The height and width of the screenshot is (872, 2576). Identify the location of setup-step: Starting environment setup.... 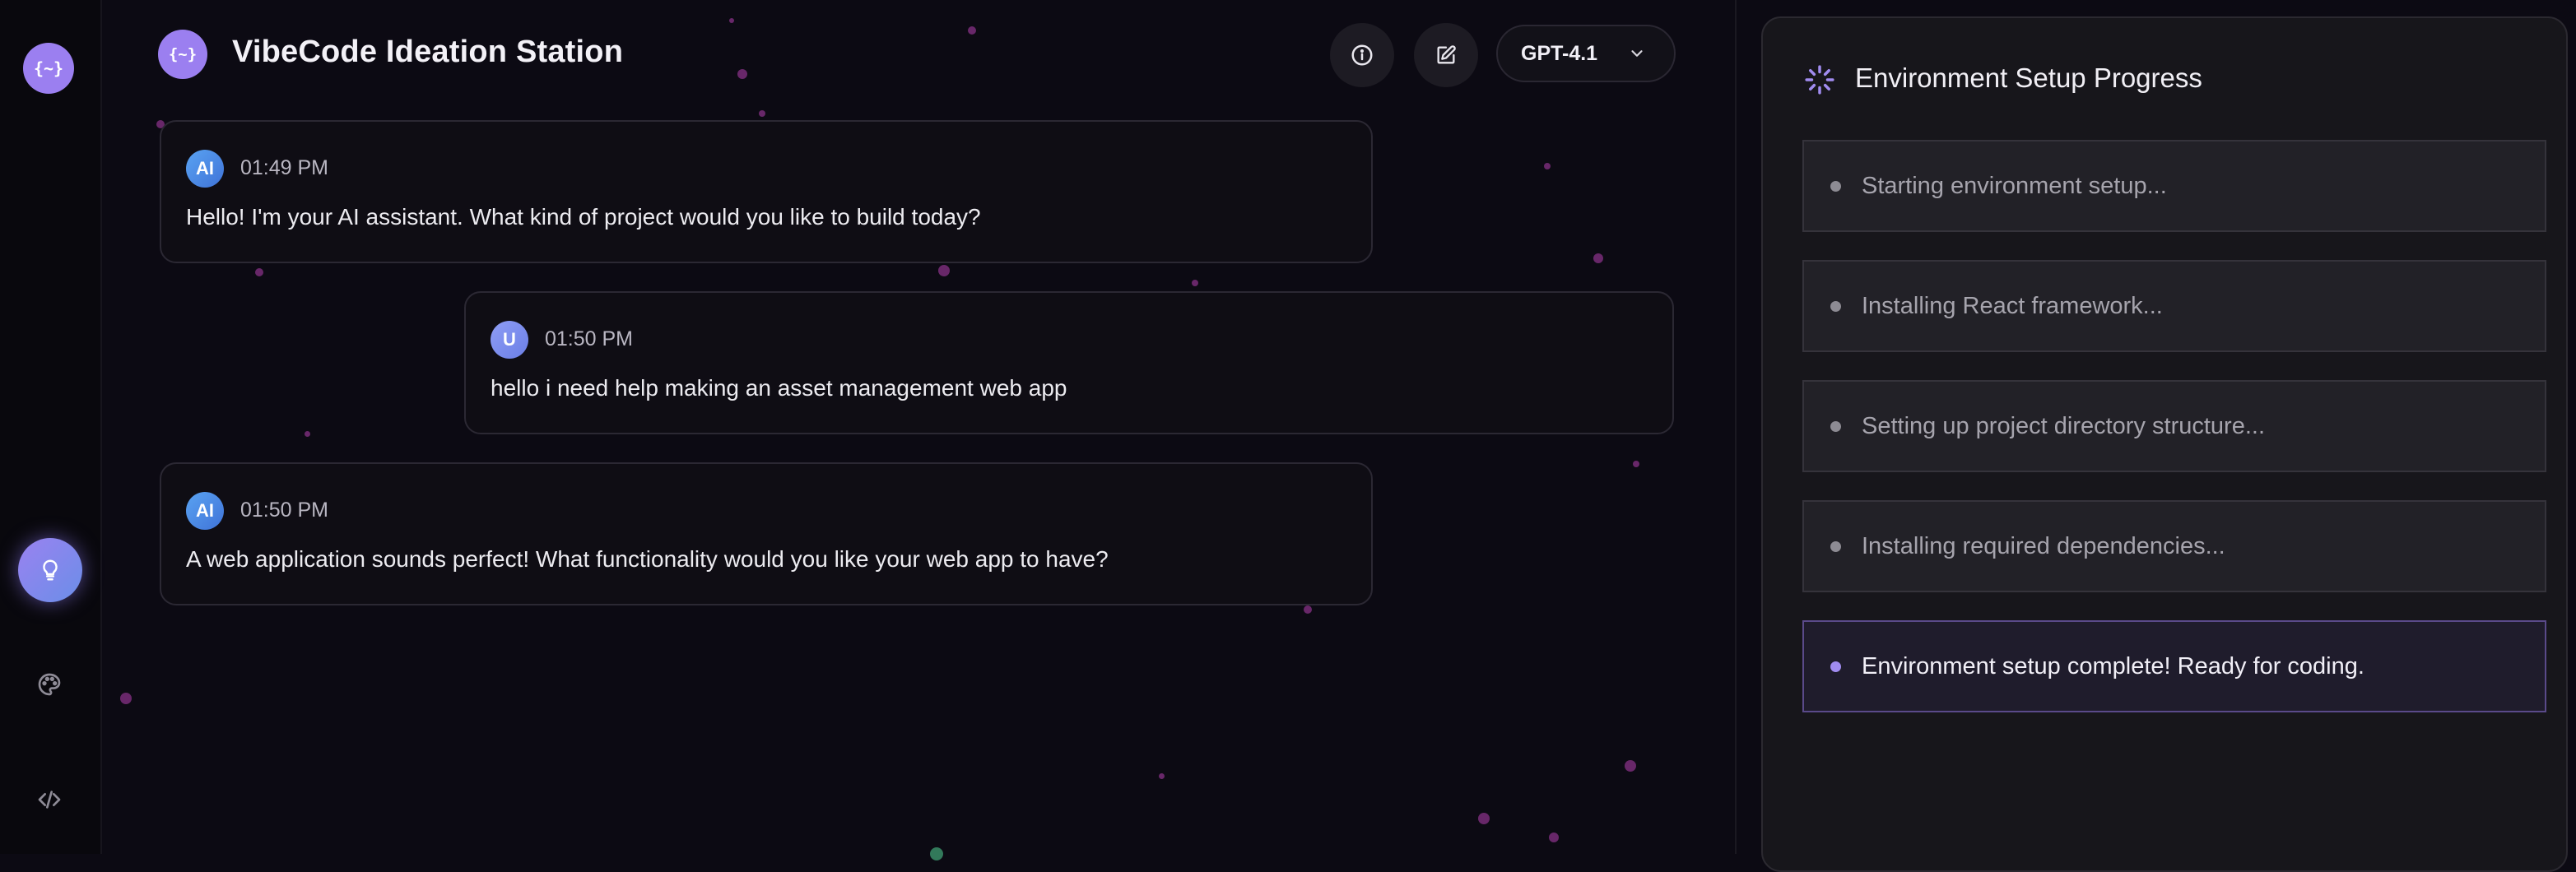
(2174, 186).